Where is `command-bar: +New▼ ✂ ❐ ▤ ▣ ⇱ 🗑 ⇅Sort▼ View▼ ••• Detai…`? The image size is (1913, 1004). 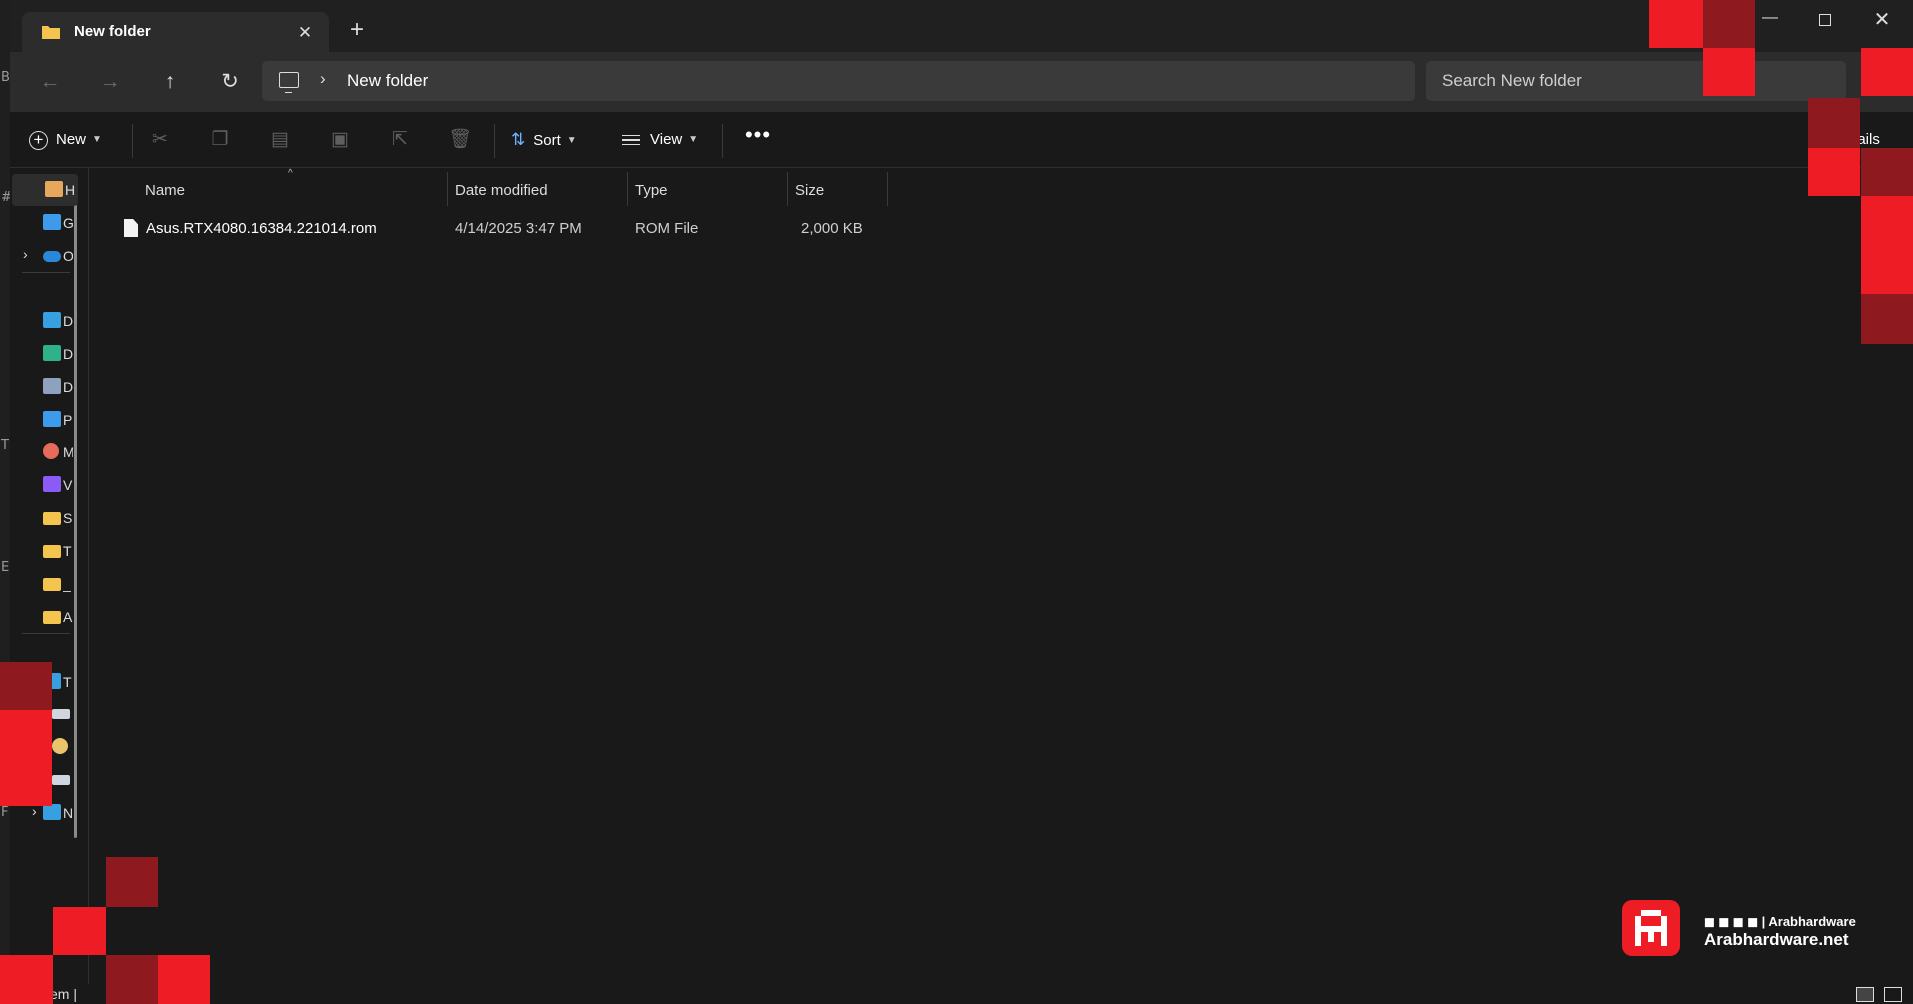 command-bar: +New▼ ✂ ❐ ▤ ▣ ⇱ 🗑 ⇅Sort▼ View▼ ••• Detai… is located at coordinates (961, 140).